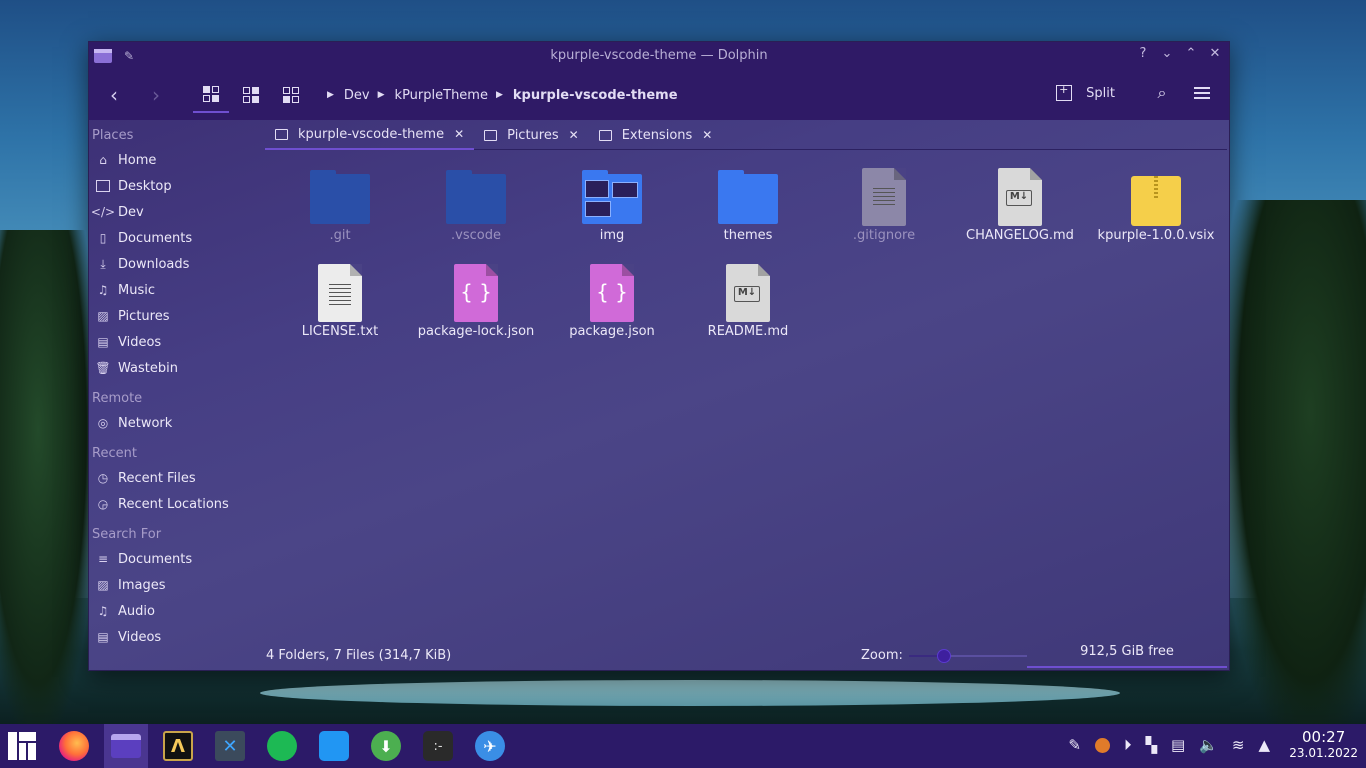 The image size is (1366, 768). What do you see at coordinates (748, 196) in the screenshot?
I see `folder-icon` at bounding box center [748, 196].